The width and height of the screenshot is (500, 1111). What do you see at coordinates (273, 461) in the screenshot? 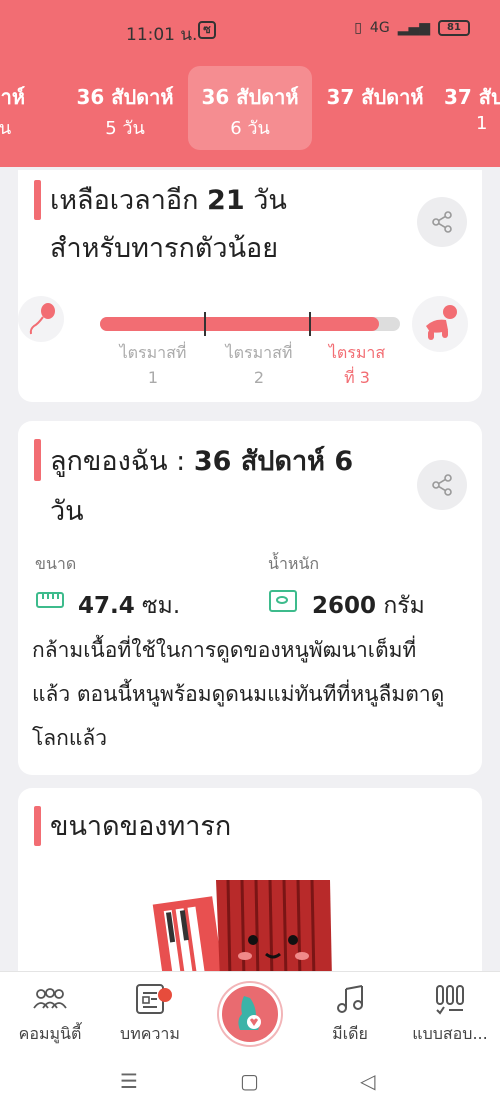
I see `baby-title-weeks: 36 สัปดาห์ 6` at bounding box center [273, 461].